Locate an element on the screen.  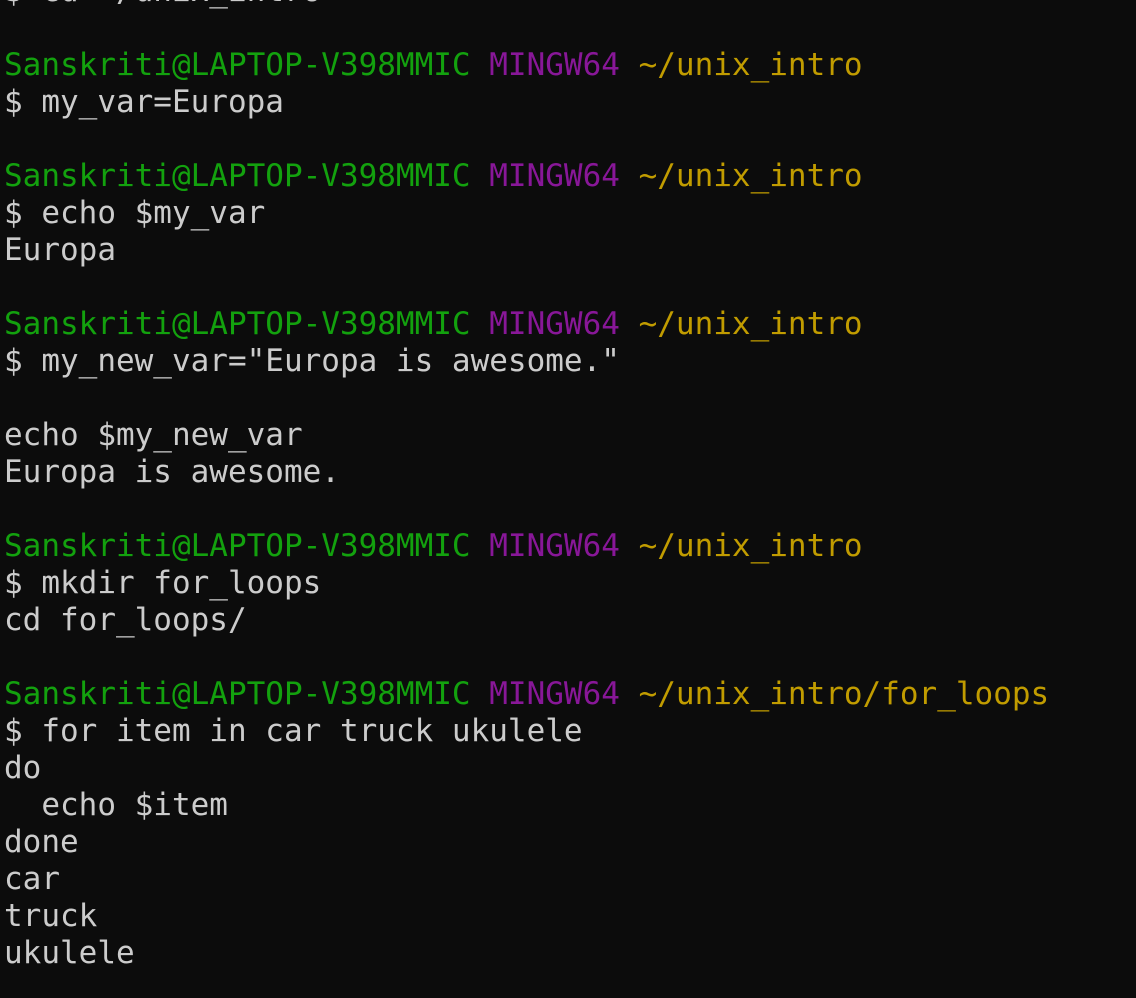
command-text: $ mkdir for_loops is located at coordinates (163, 583).